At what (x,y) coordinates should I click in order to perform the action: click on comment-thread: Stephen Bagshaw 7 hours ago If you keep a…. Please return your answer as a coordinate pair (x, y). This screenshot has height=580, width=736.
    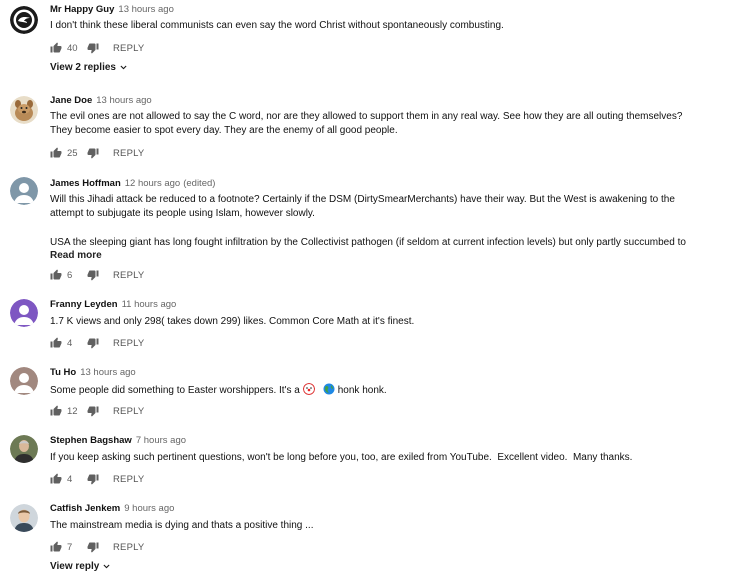
    Looking at the image, I should click on (368, 462).